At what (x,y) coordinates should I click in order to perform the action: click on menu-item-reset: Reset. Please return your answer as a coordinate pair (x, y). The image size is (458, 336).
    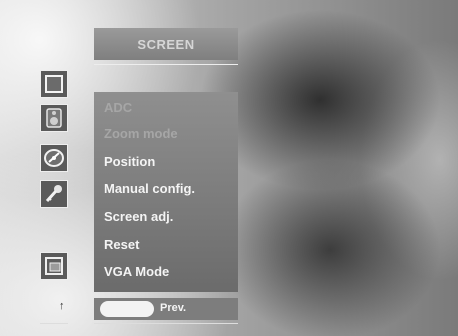
    Looking at the image, I should click on (121, 244).